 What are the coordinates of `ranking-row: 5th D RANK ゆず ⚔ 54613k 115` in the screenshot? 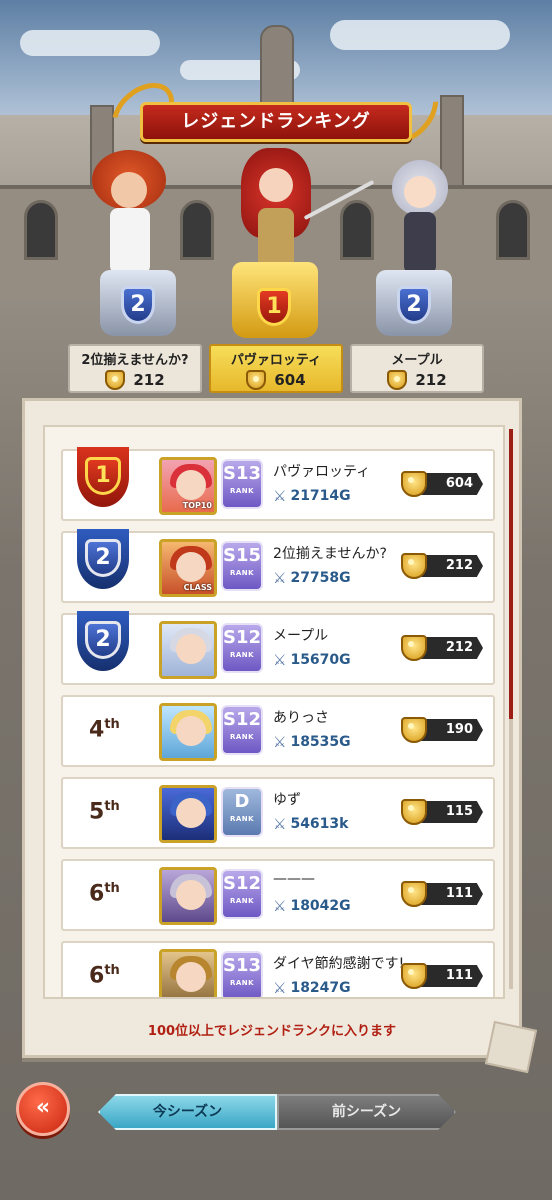 It's located at (278, 813).